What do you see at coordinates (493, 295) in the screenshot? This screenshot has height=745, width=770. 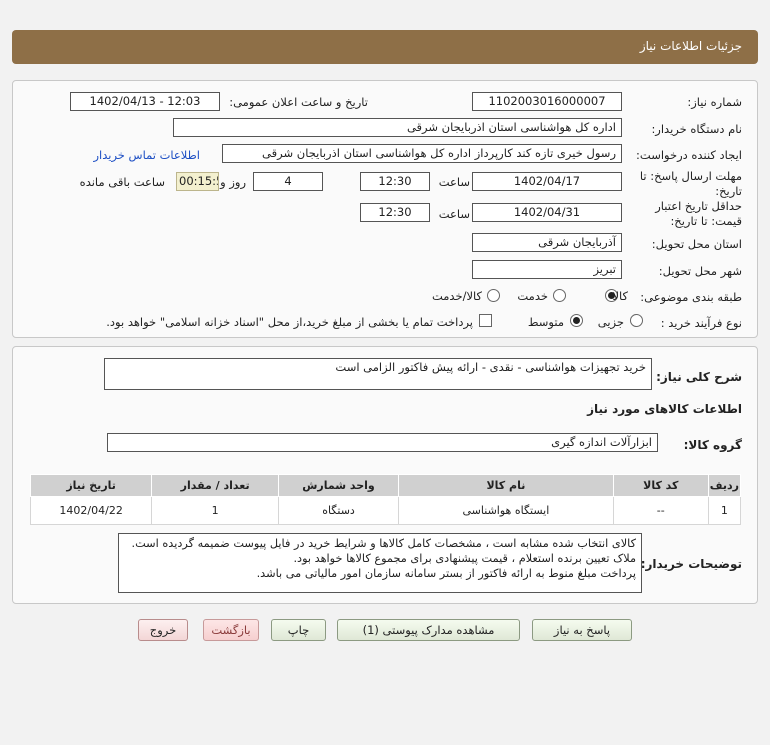 I see `category-goods-service-radio` at bounding box center [493, 295].